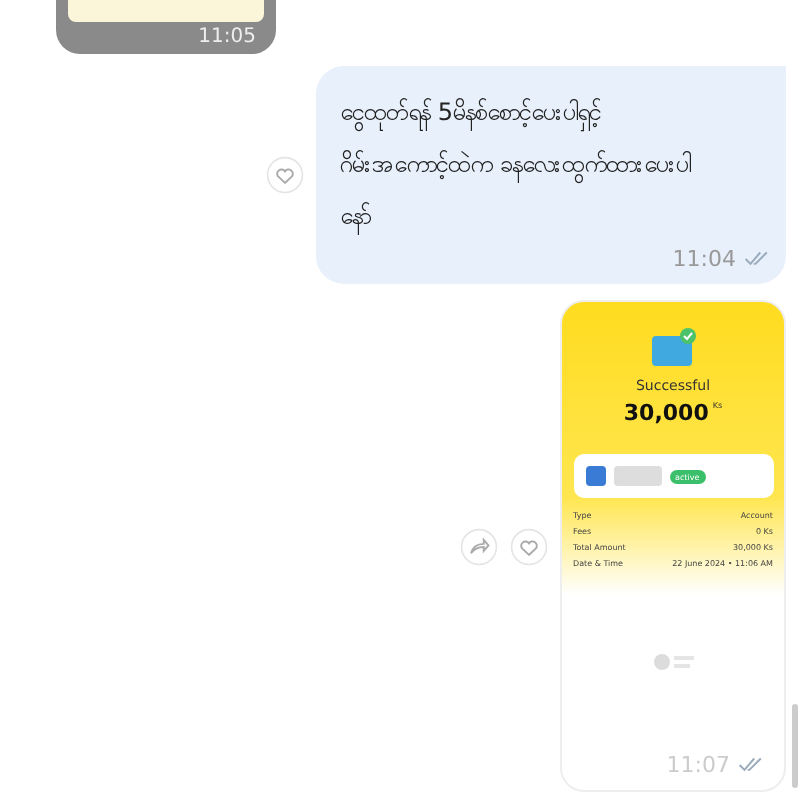 Image resolution: width=800 pixels, height=800 pixels. I want to click on message-time: 11:05, so click(227, 37).